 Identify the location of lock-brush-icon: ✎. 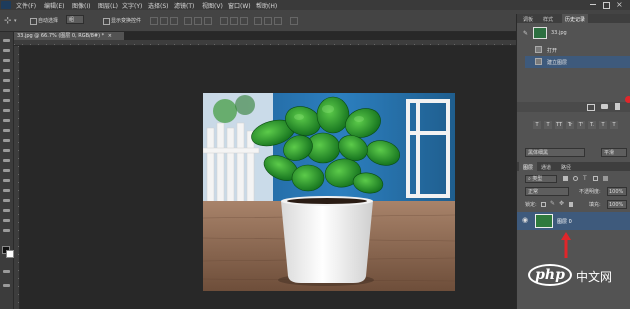
(552, 203).